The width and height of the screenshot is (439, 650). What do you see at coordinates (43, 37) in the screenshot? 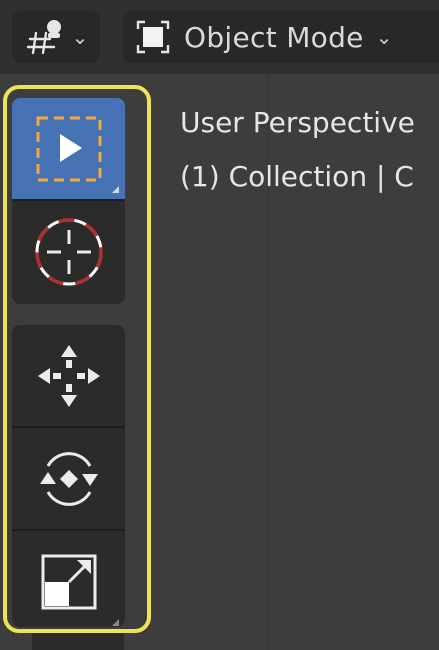
I see `viewport-gizmo-icon` at bounding box center [43, 37].